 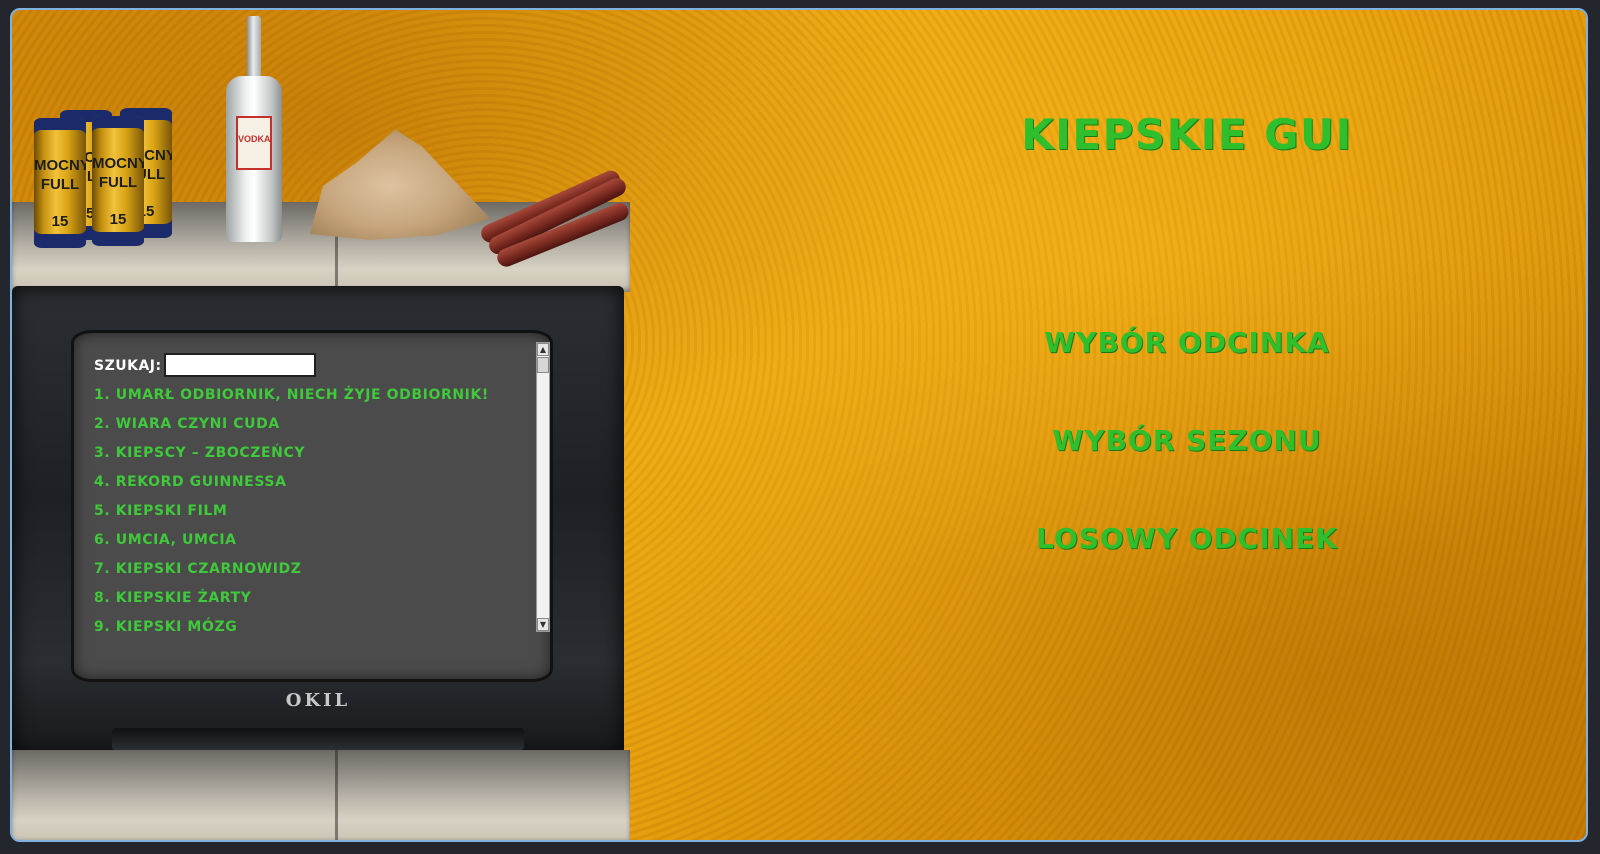 What do you see at coordinates (314, 540) in the screenshot?
I see `list-item: 6. UMCIA, UMCIA` at bounding box center [314, 540].